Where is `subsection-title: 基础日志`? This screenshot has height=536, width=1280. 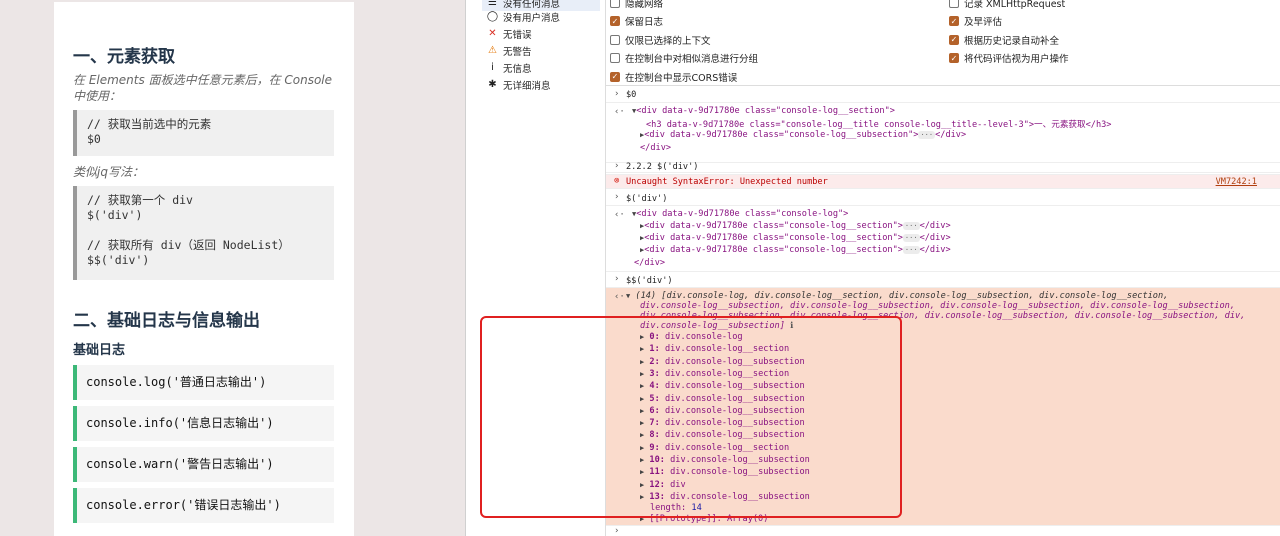
subsection-title: 基础日志 is located at coordinates (99, 350).